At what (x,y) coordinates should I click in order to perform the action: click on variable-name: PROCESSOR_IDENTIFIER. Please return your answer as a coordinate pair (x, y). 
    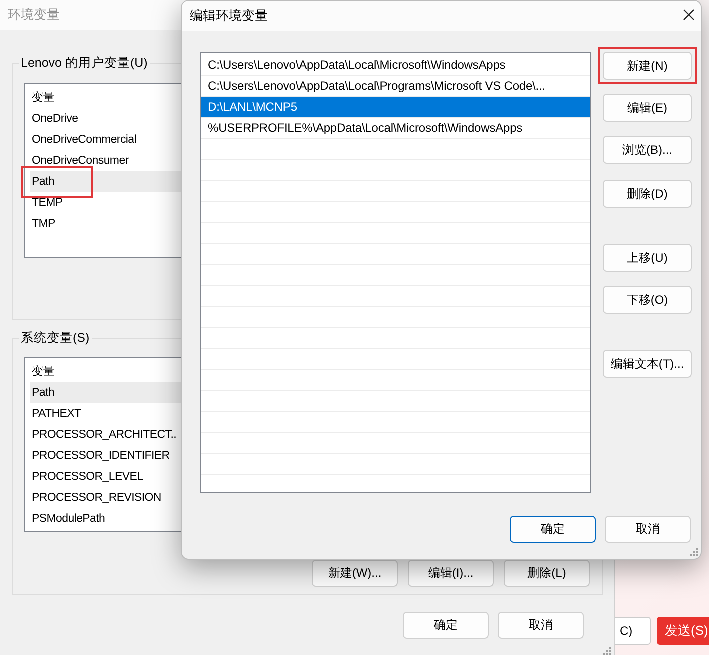
    Looking at the image, I should click on (101, 456).